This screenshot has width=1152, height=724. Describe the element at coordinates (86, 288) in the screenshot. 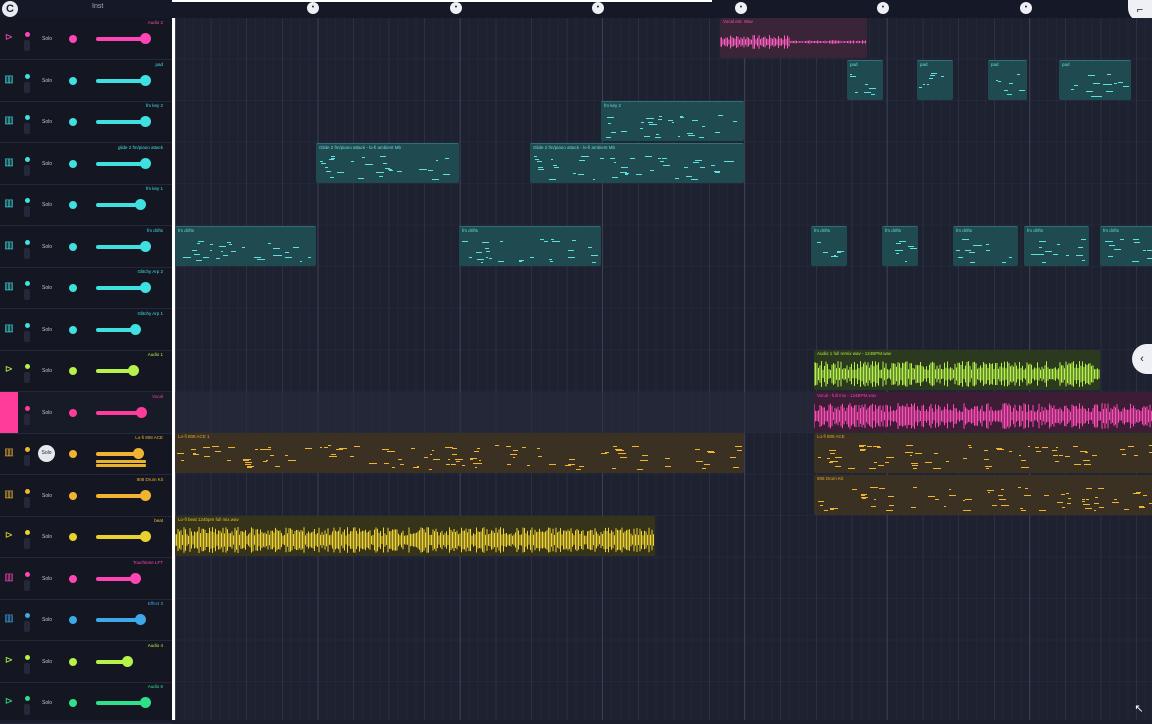

I see `track-row: ▥SoloGlitchy Arp 2` at that location.